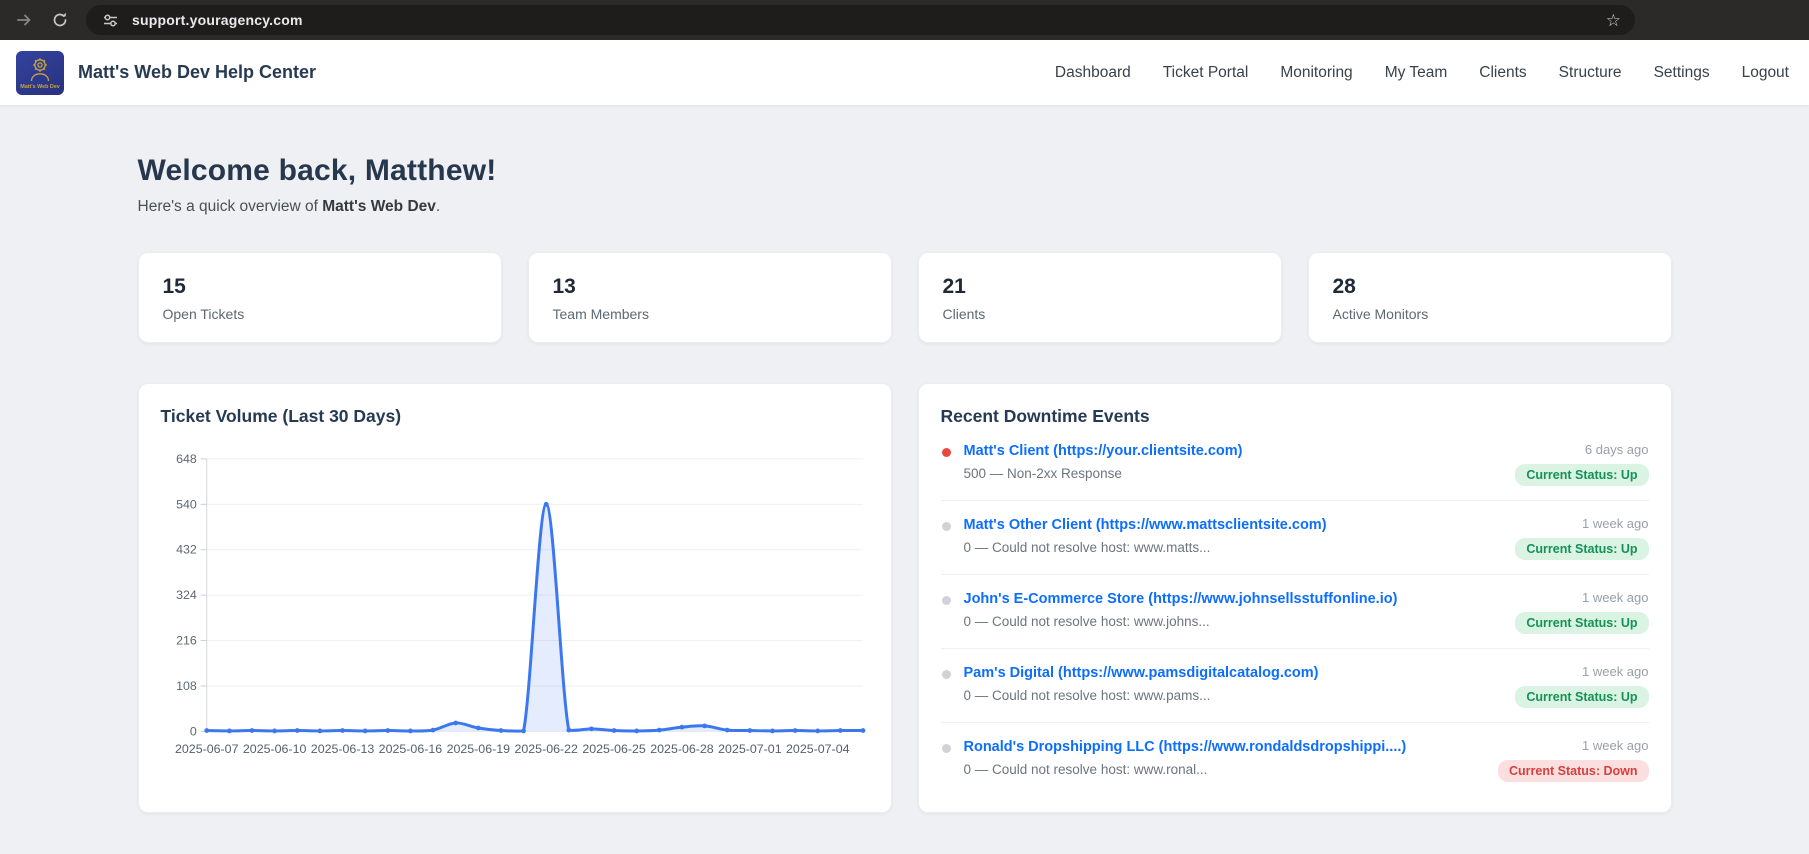 Image resolution: width=1809 pixels, height=854 pixels. What do you see at coordinates (546, 749) in the screenshot?
I see `svg-text: 2025-06-22` at bounding box center [546, 749].